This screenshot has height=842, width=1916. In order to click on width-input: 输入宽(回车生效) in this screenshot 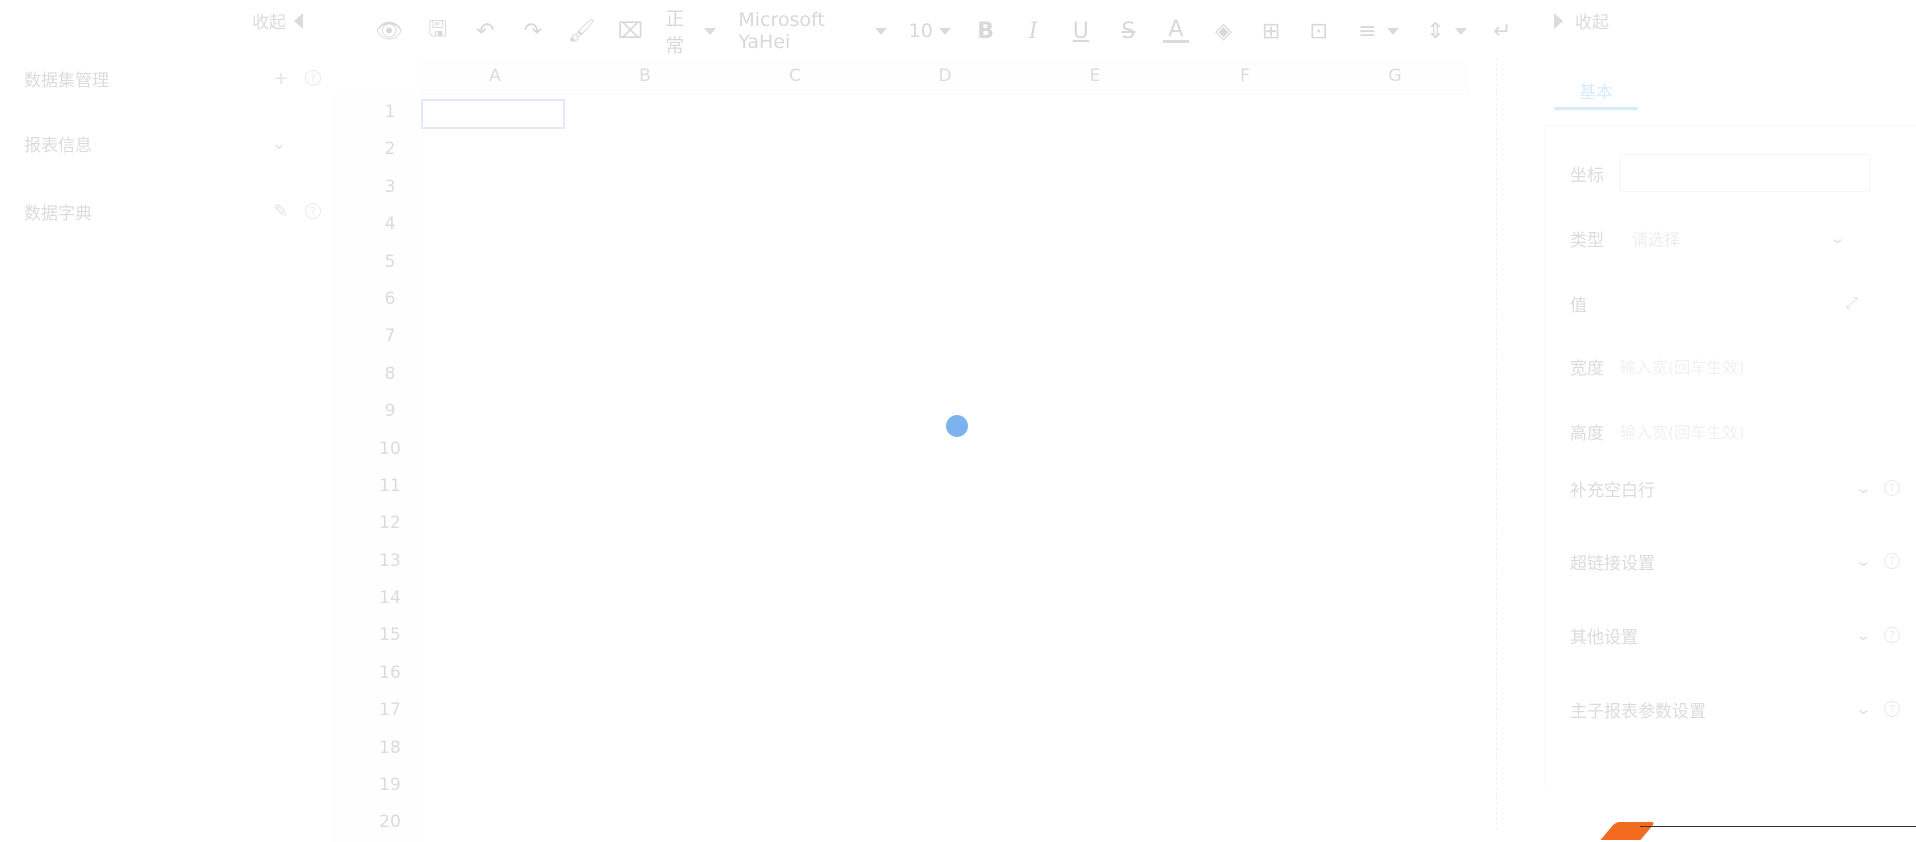, I will do `click(1682, 366)`.